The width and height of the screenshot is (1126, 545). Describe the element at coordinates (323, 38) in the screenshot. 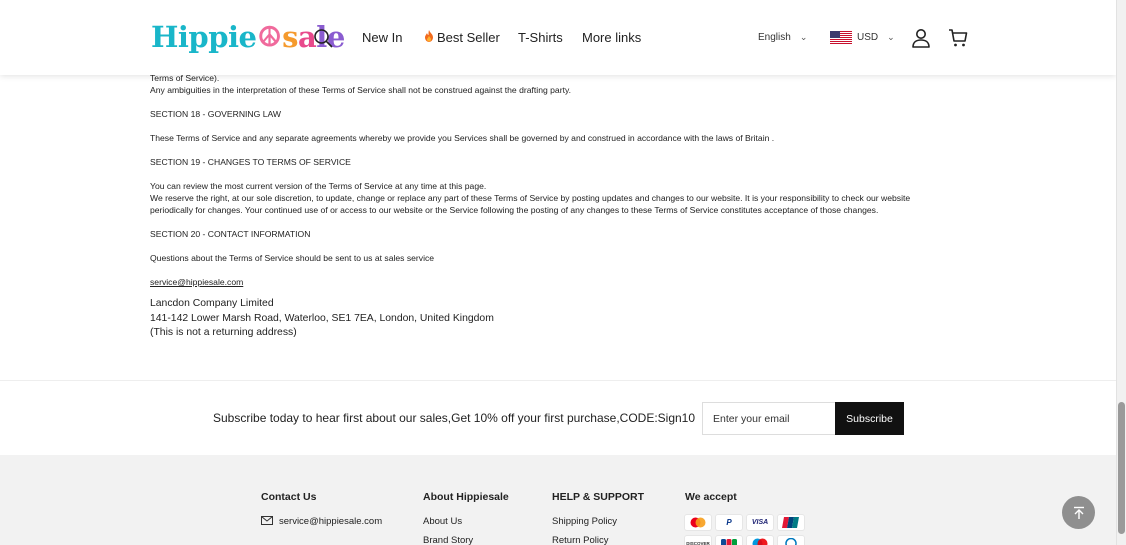

I see `search-icon` at that location.